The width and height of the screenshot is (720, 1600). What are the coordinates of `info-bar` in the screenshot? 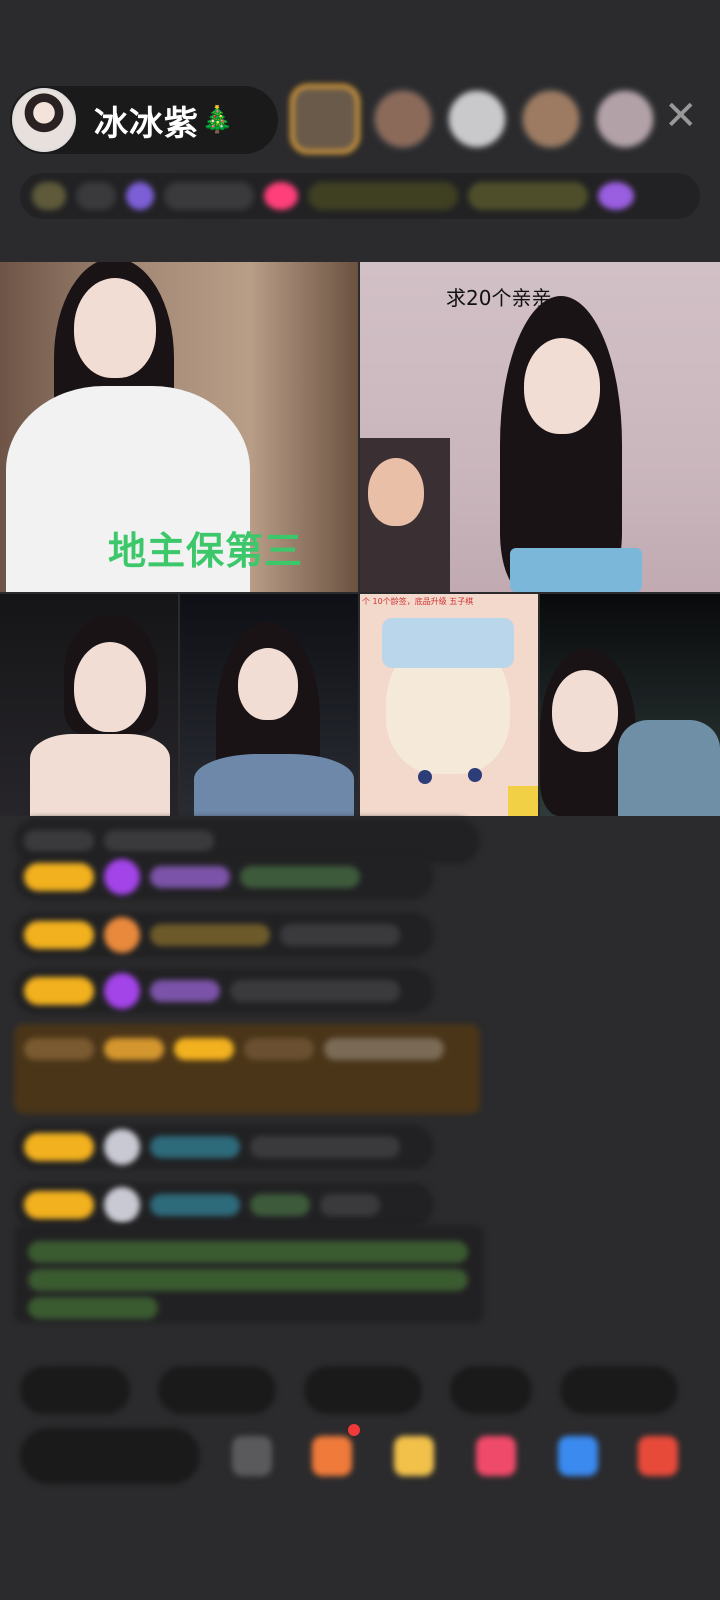 It's located at (360, 196).